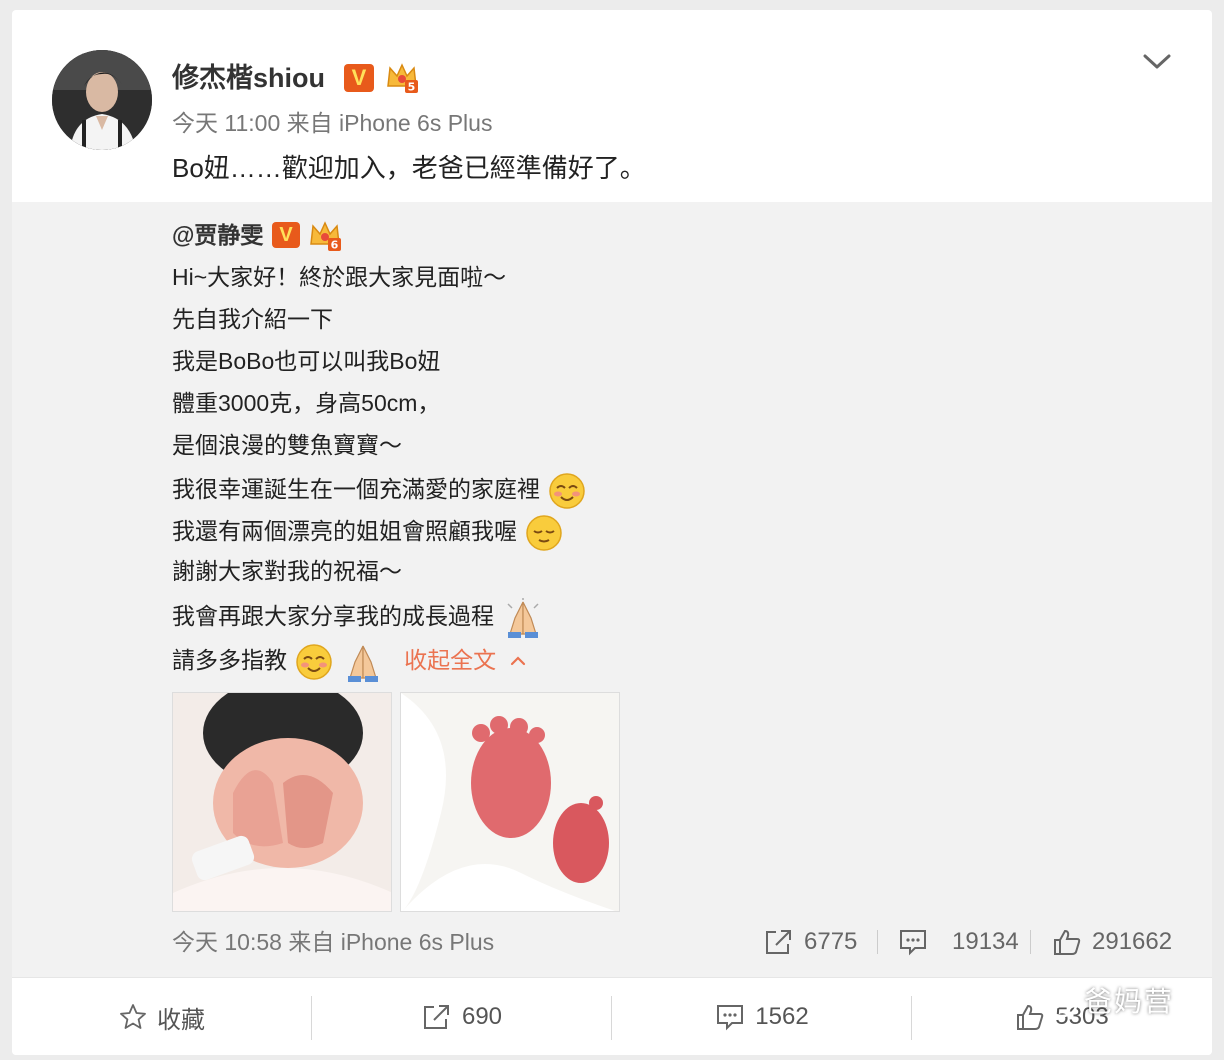 The image size is (1224, 1060). I want to click on repost-stat-likes: 291662, so click(1112, 942).